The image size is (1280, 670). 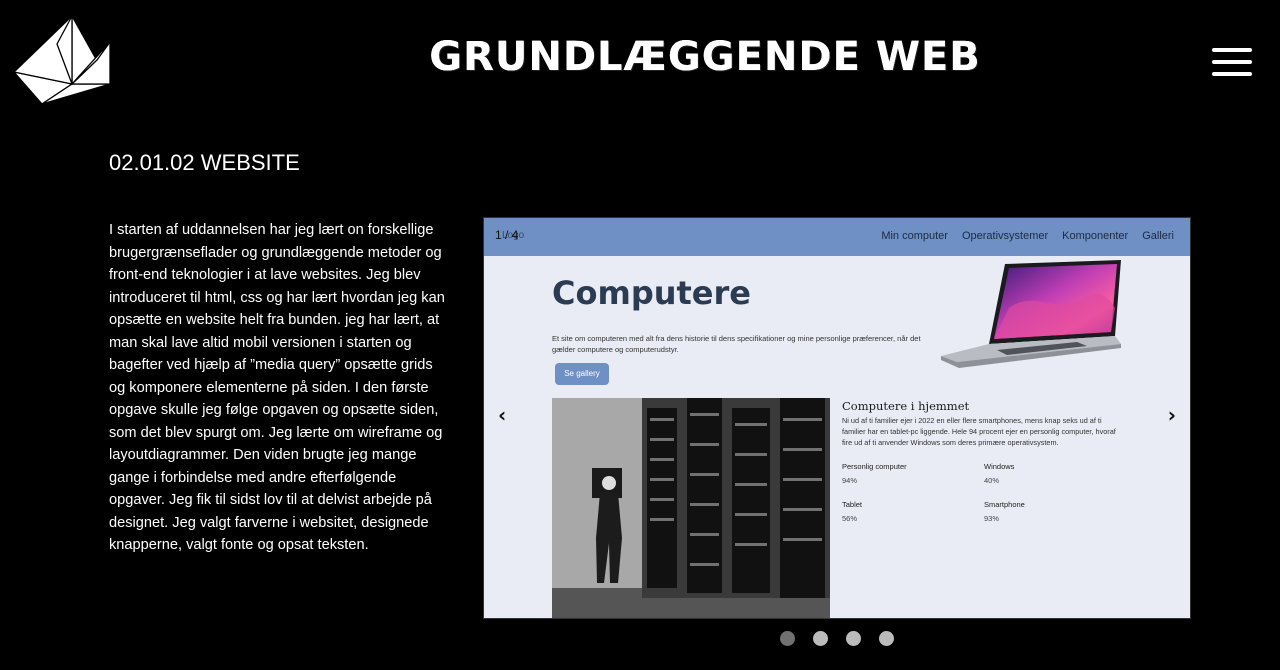 What do you see at coordinates (852, 504) in the screenshot?
I see `stat-label: Tablet` at bounding box center [852, 504].